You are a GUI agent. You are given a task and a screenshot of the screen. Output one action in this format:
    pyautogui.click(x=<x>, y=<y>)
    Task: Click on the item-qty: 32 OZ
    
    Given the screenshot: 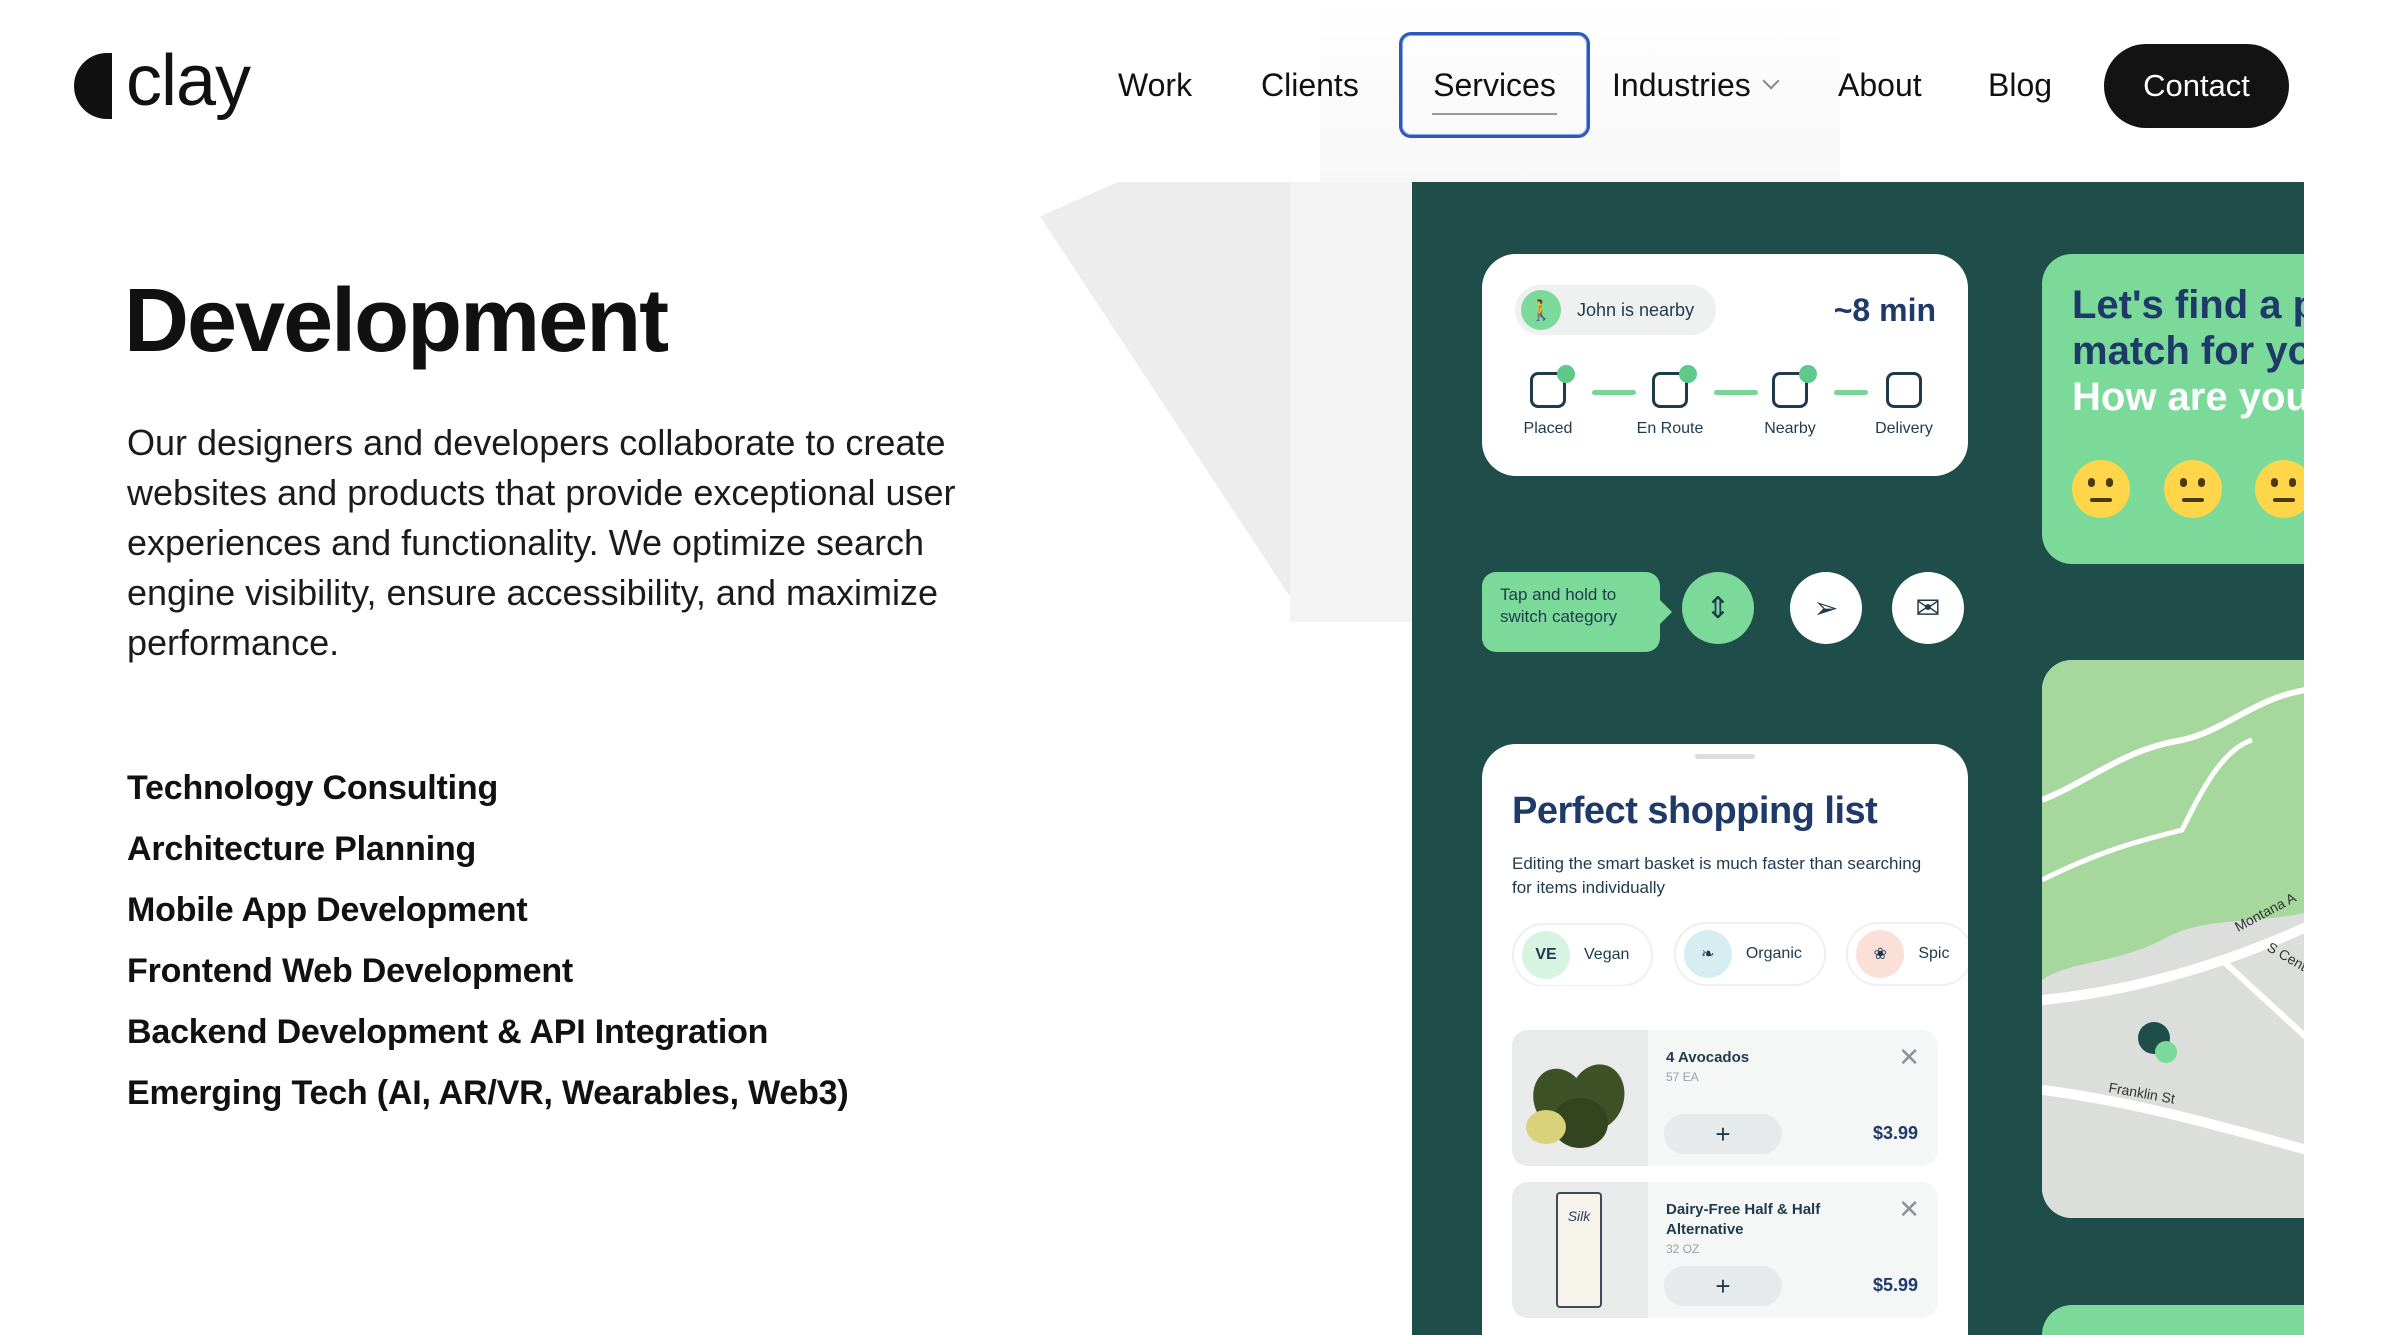 What is the action you would take?
    pyautogui.click(x=1683, y=1249)
    